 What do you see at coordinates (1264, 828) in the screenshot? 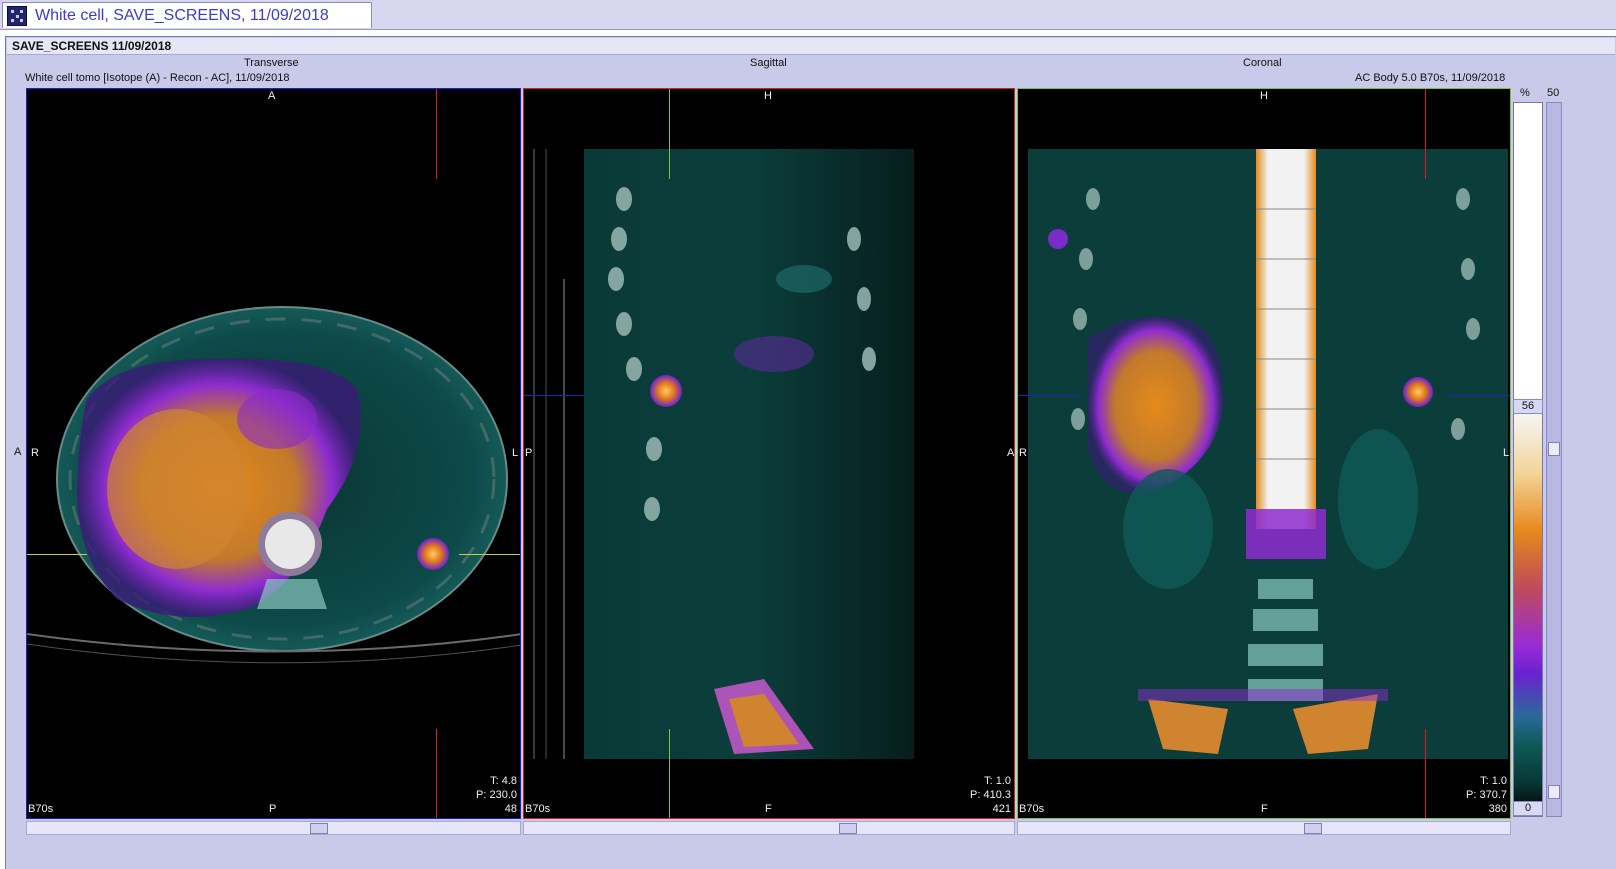
I see `coronal-scrollbar` at bounding box center [1264, 828].